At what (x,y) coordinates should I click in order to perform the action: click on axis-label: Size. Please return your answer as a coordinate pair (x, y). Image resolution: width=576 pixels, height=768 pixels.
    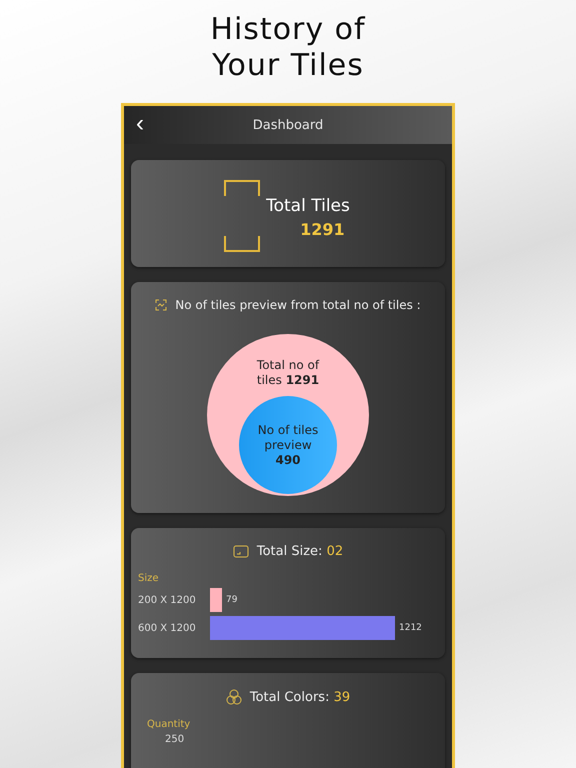
    Looking at the image, I should click on (149, 578).